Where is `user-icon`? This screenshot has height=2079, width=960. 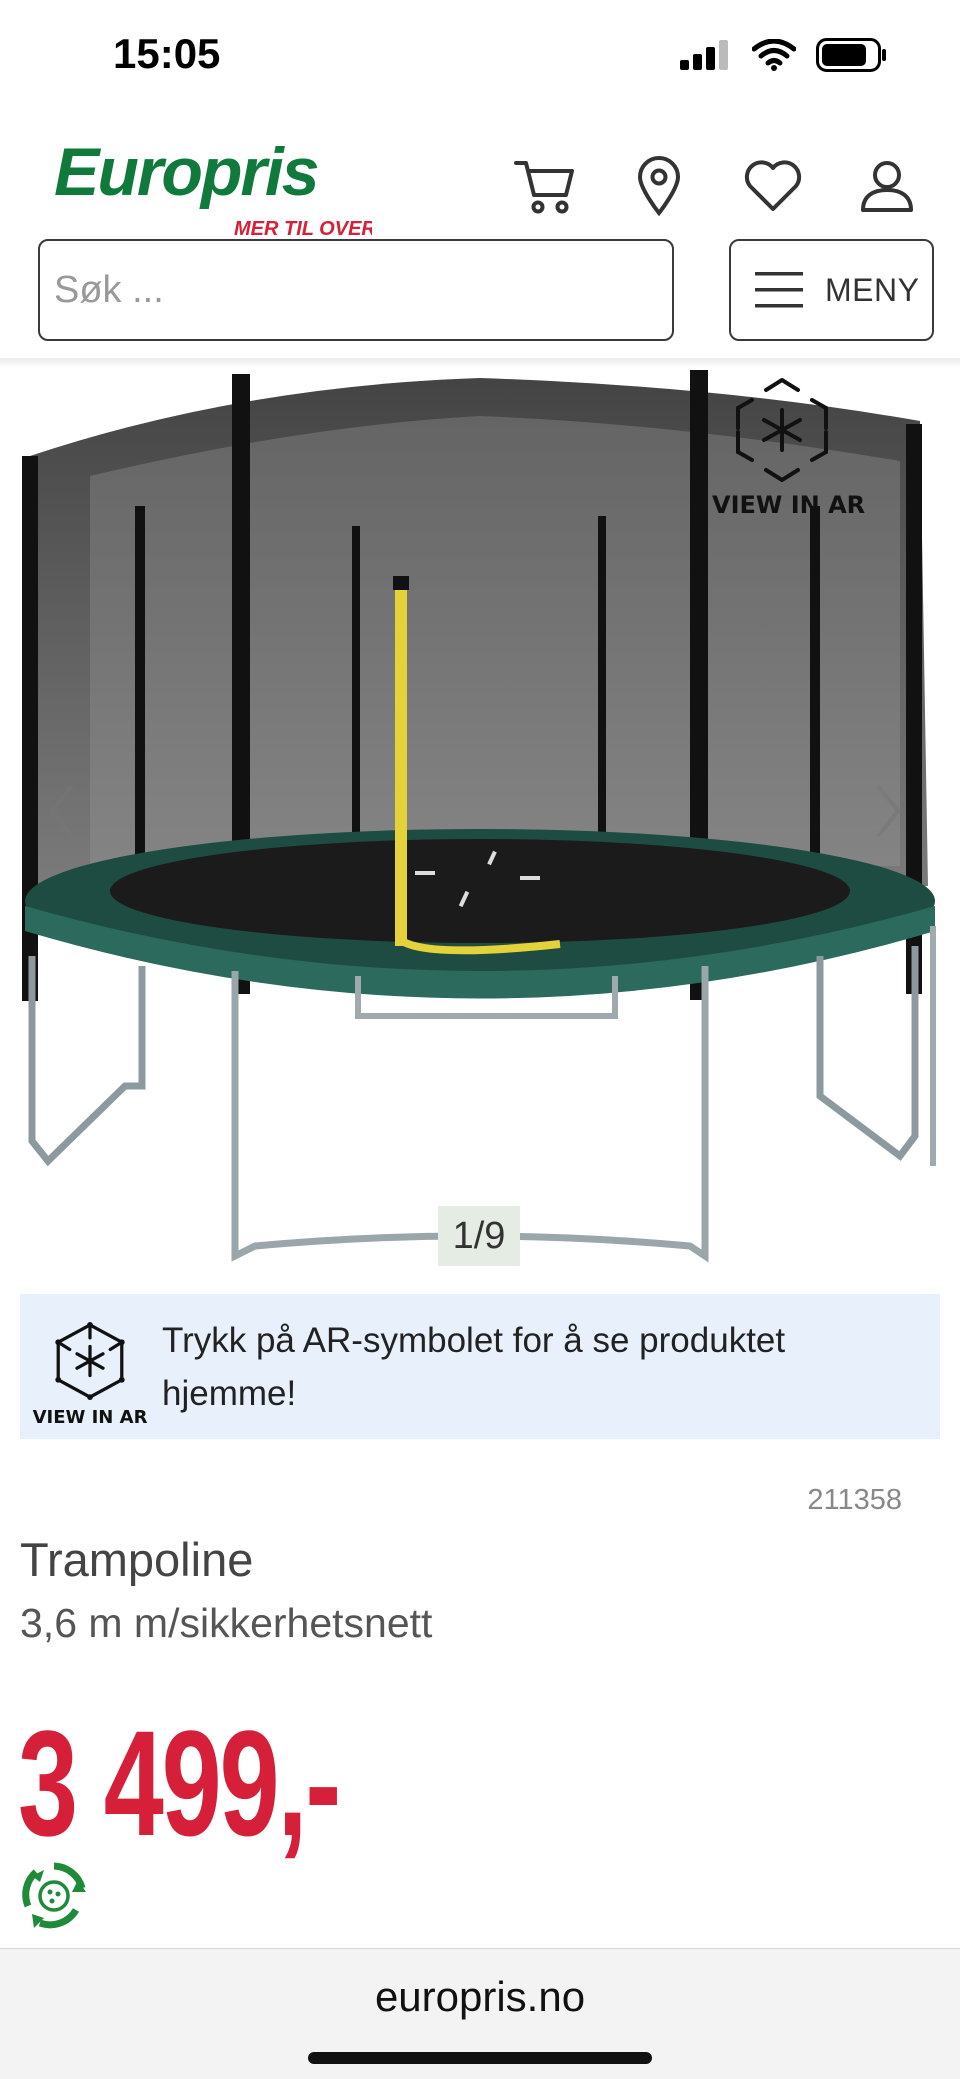
user-icon is located at coordinates (887, 186).